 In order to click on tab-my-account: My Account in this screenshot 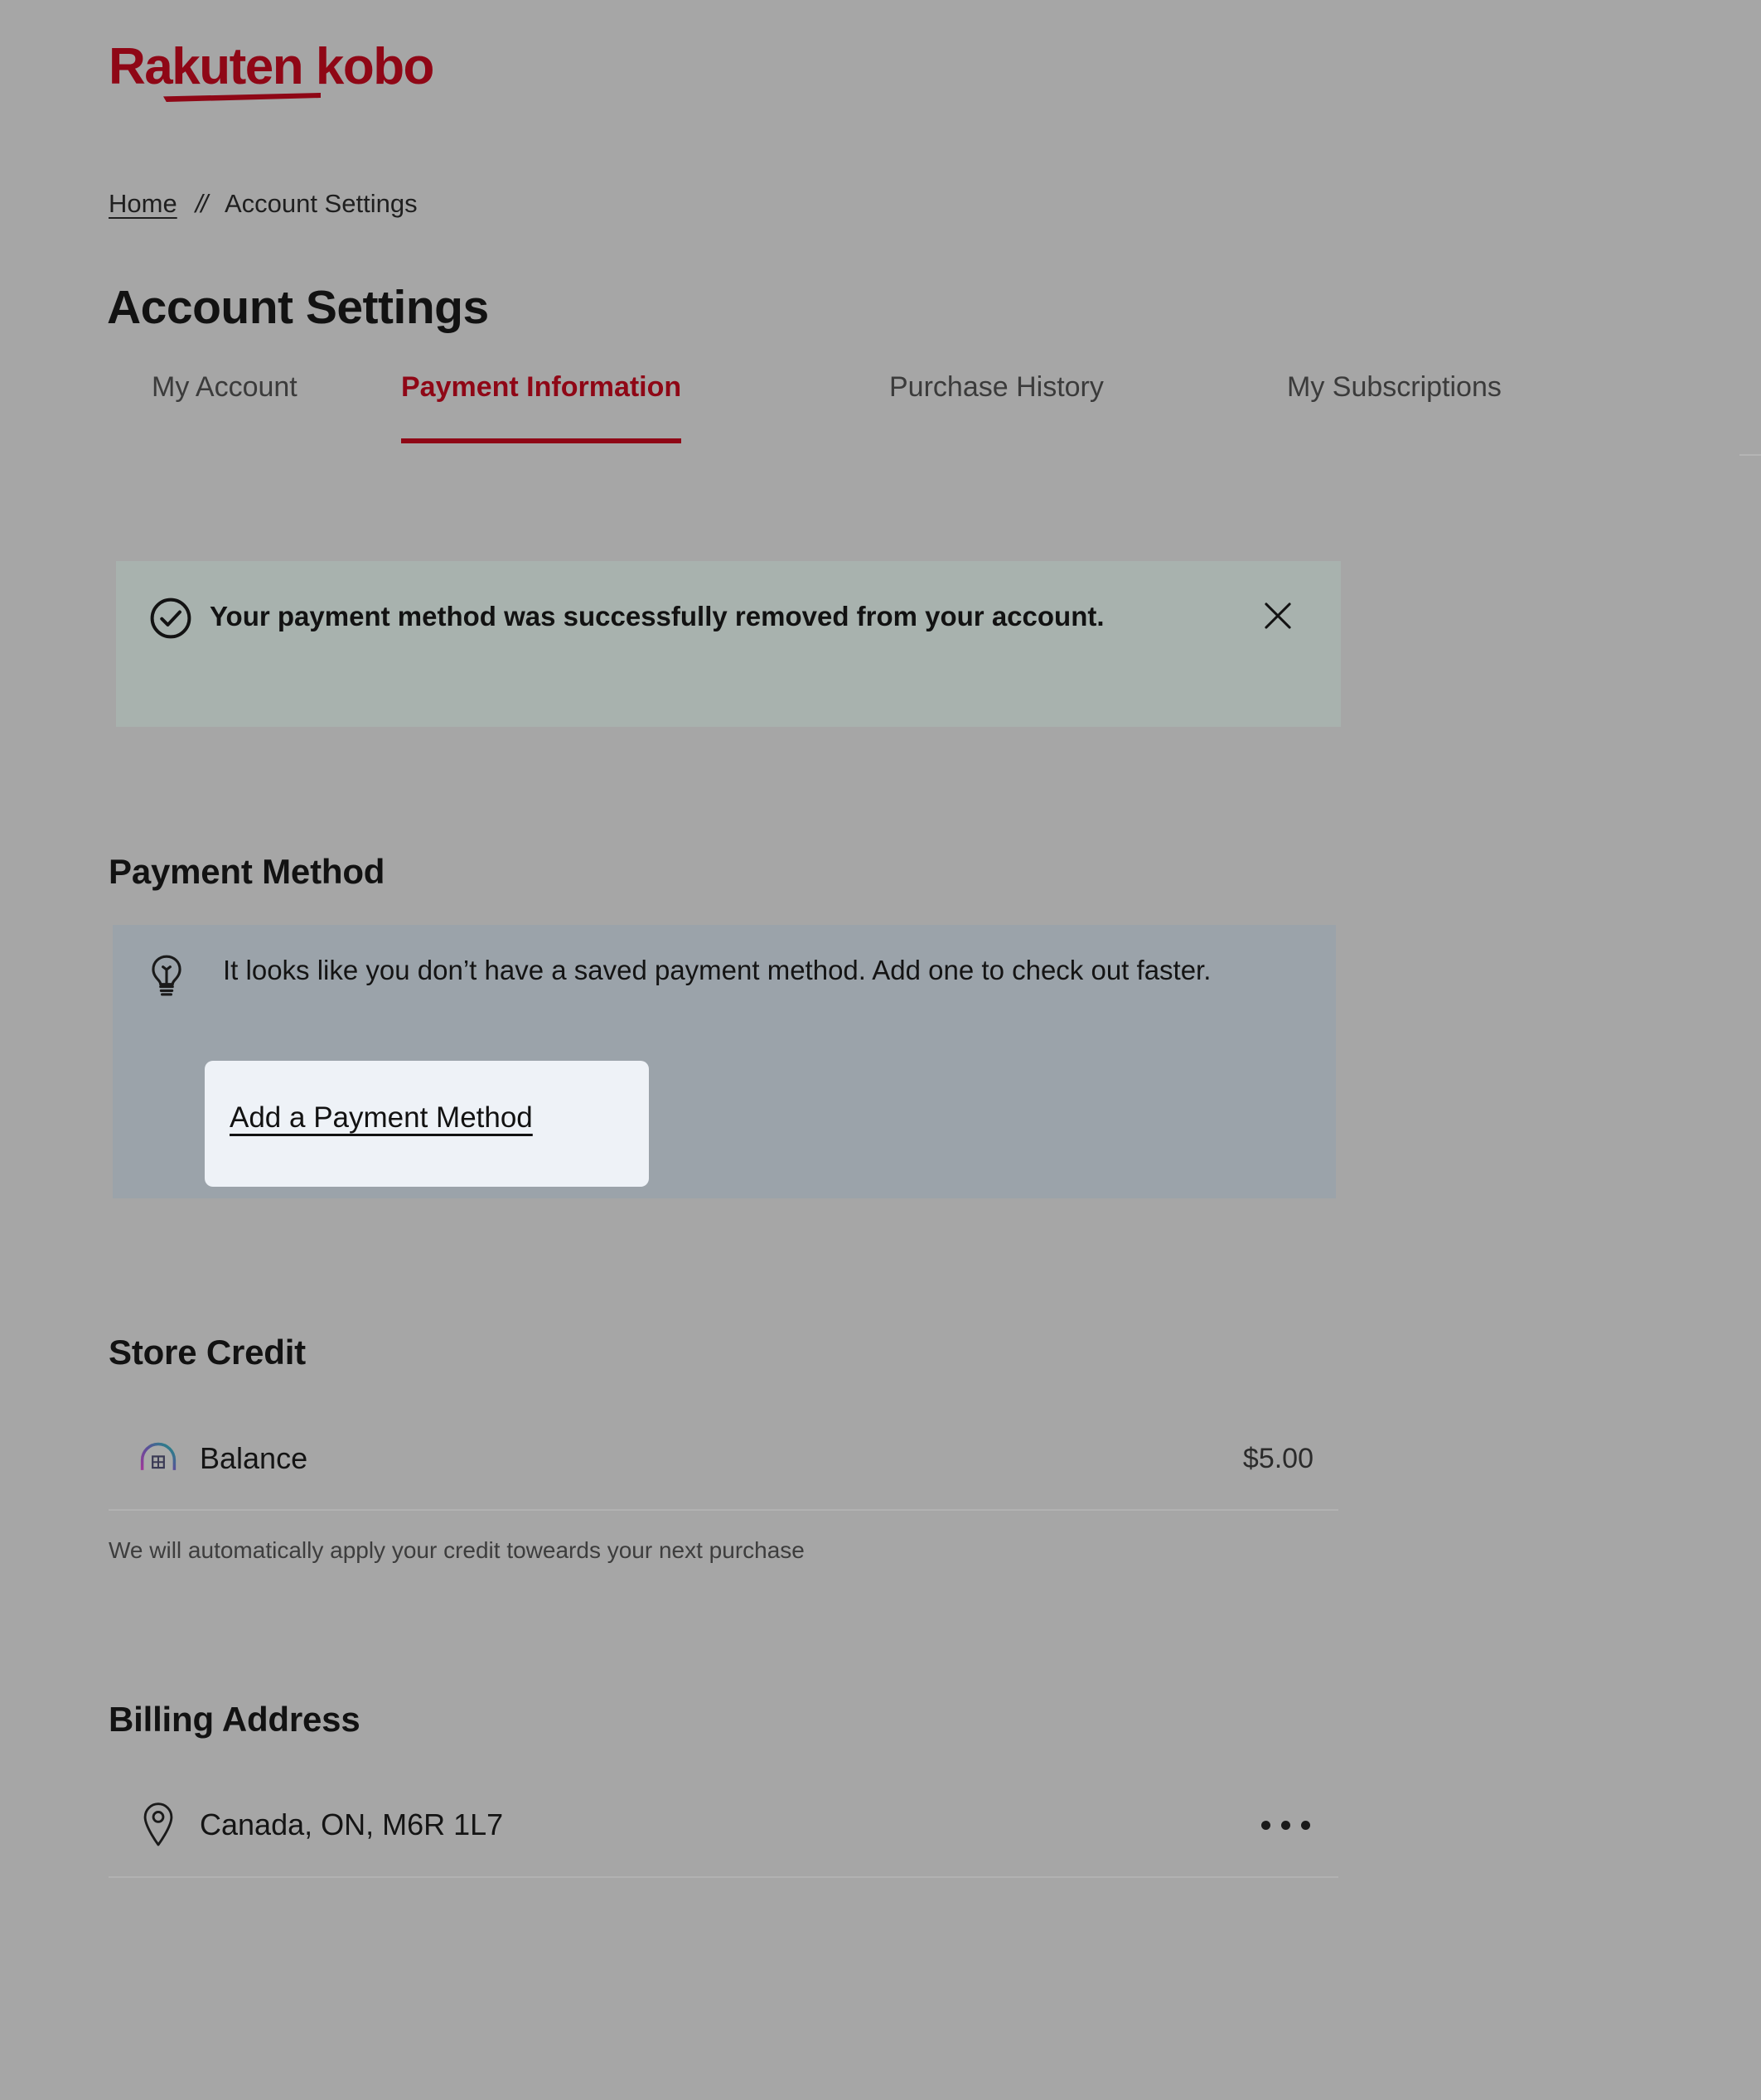, I will do `click(225, 393)`.